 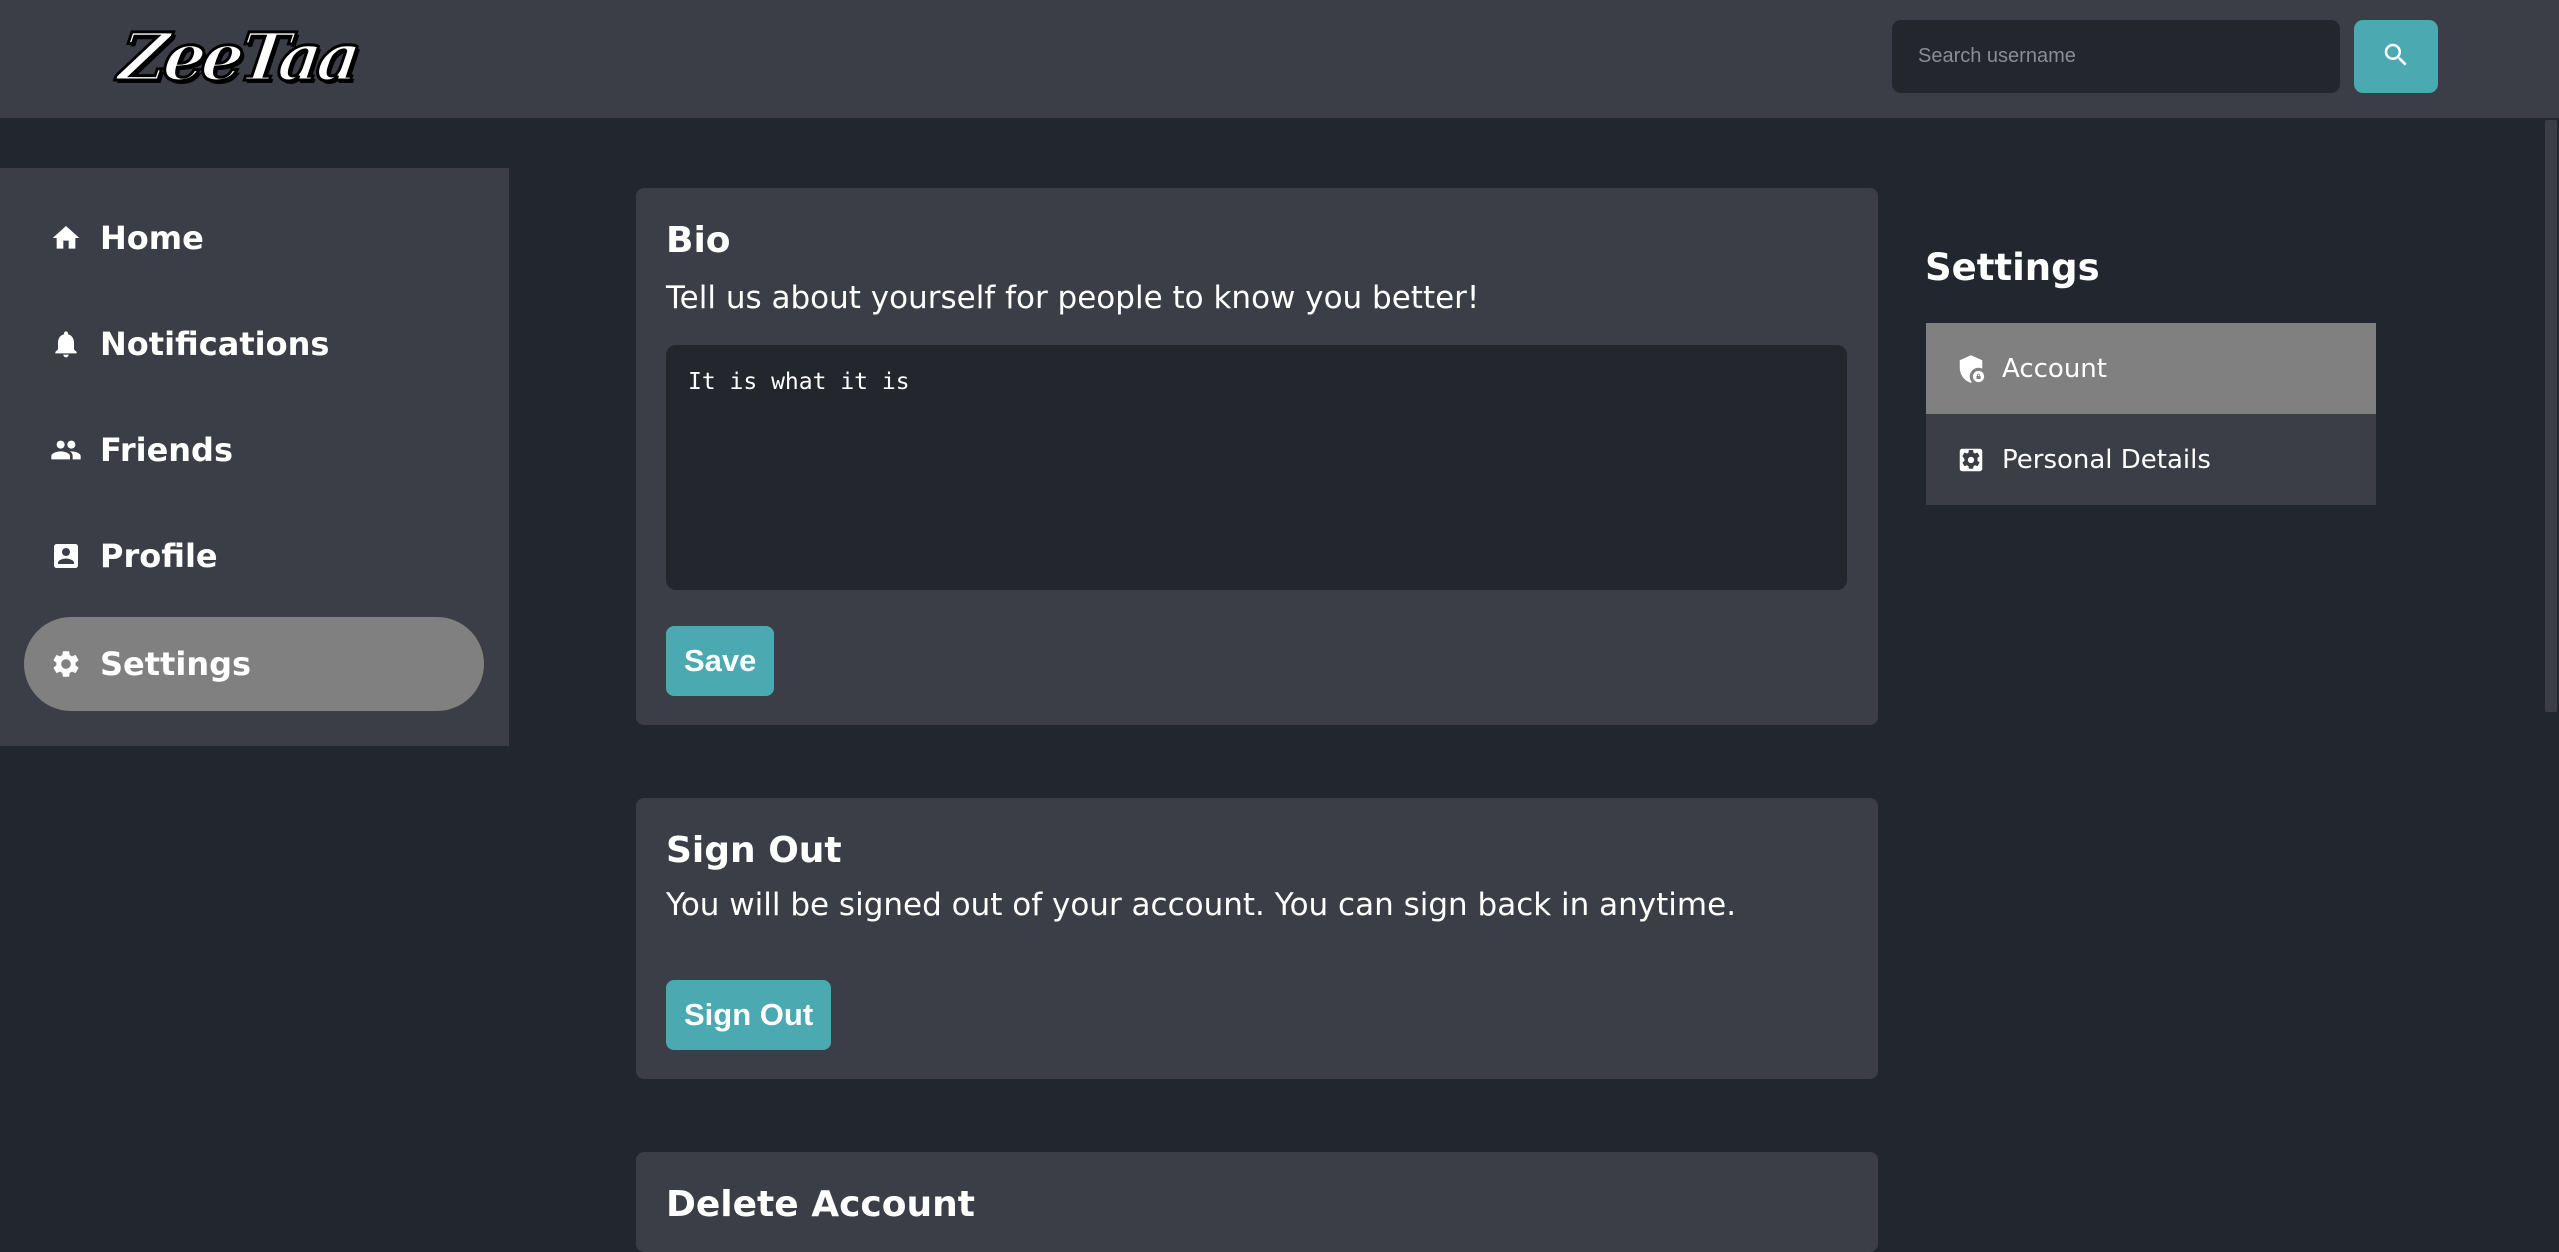 What do you see at coordinates (698, 240) in the screenshot?
I see `bio-title: Bio` at bounding box center [698, 240].